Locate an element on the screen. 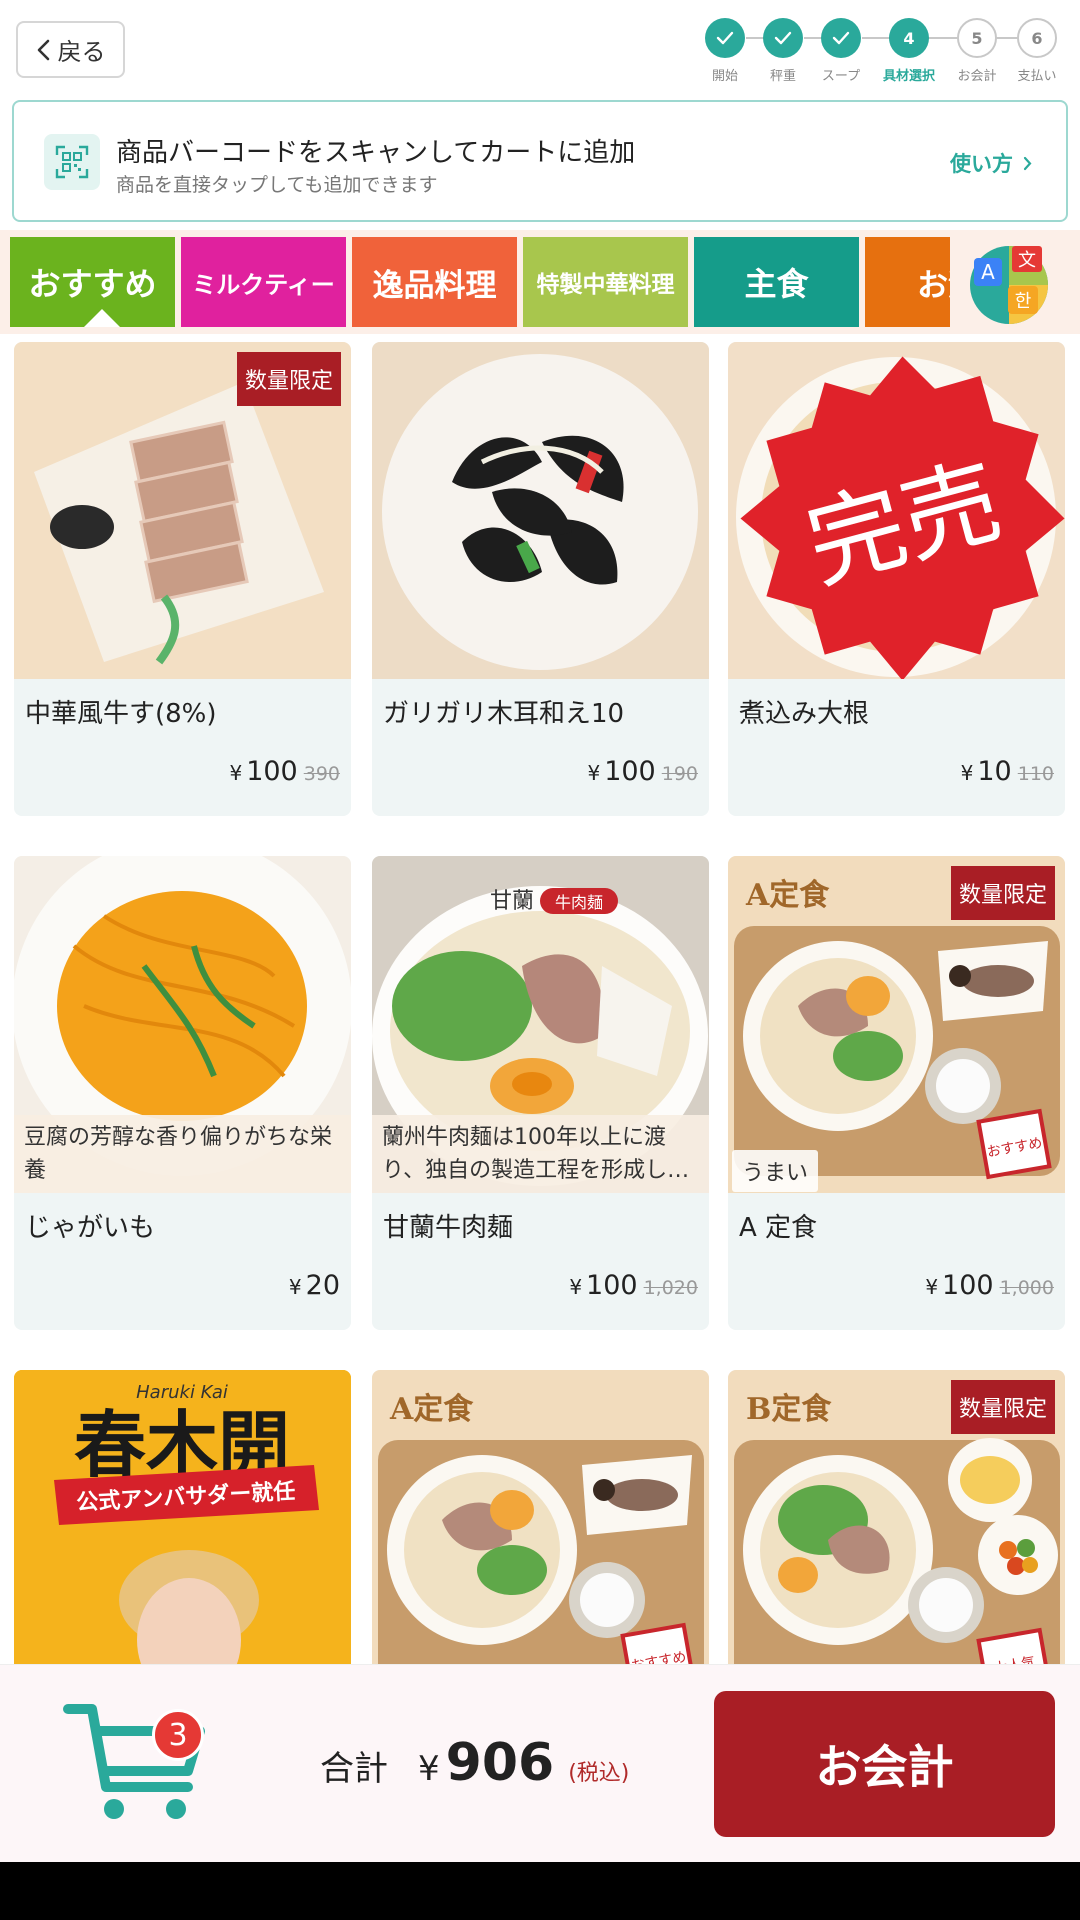 This screenshot has height=1920, width=1080. product-price: ¥ 20 is located at coordinates (314, 1285).